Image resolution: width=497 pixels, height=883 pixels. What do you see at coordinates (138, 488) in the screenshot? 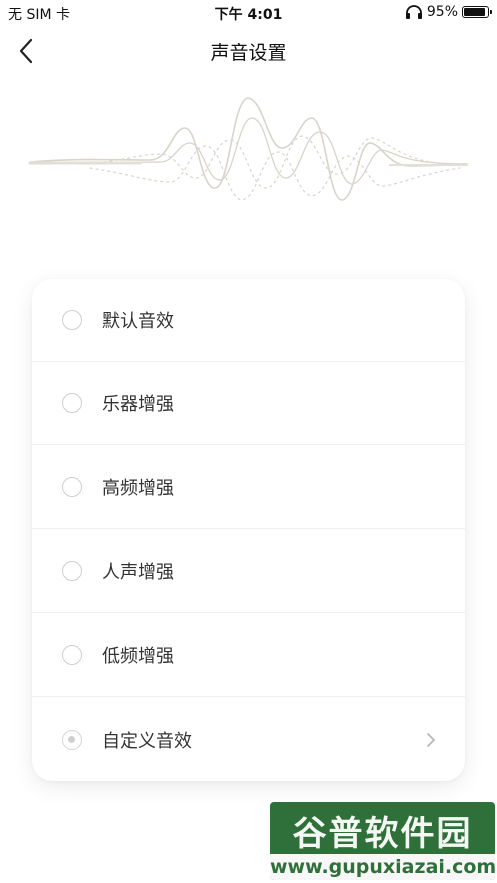
I see `option-label: 高频增强` at bounding box center [138, 488].